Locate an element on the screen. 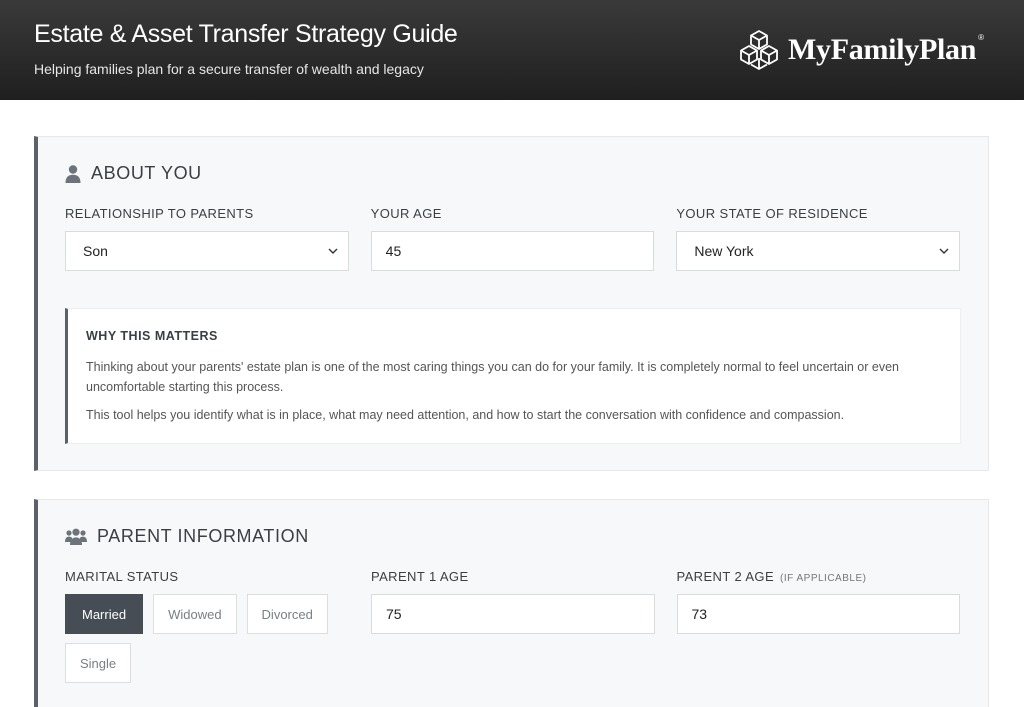 The image size is (1024, 707). parent2-age-label: PARENT 2 AGE is located at coordinates (725, 576).